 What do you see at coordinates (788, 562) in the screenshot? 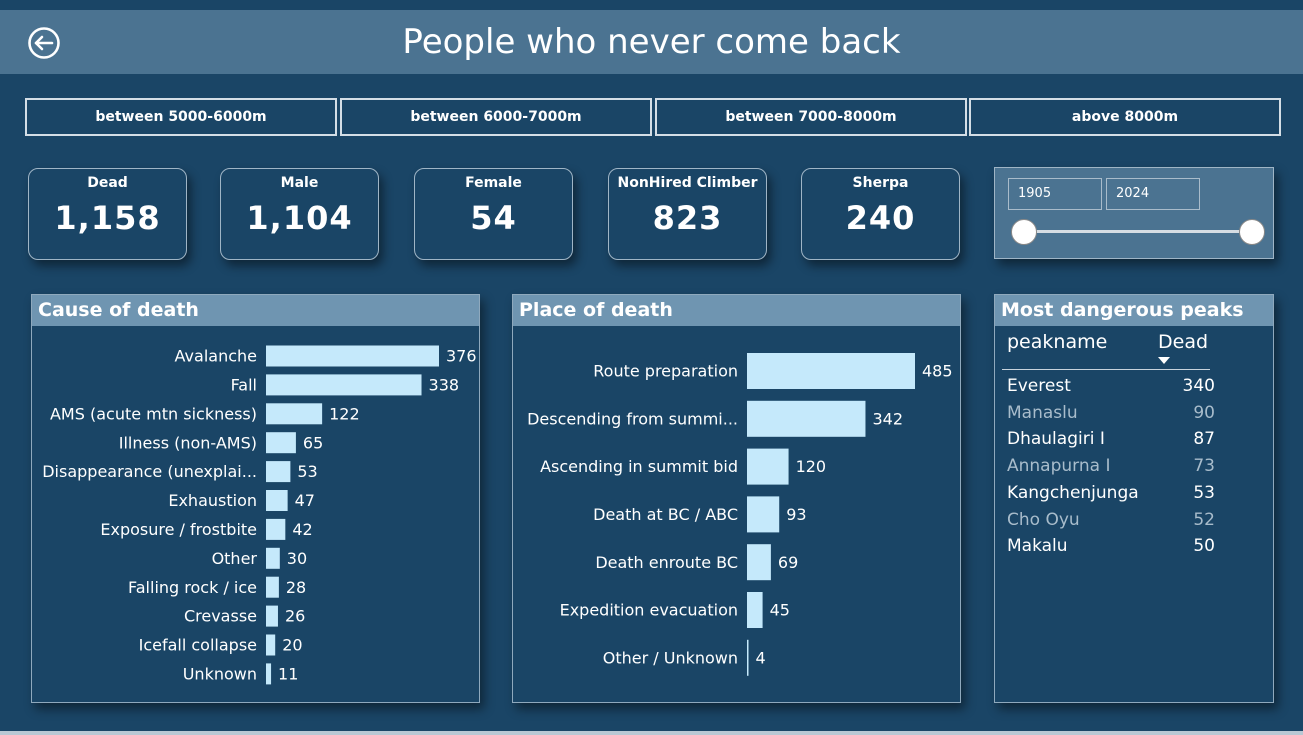
I see `data-label: 69` at bounding box center [788, 562].